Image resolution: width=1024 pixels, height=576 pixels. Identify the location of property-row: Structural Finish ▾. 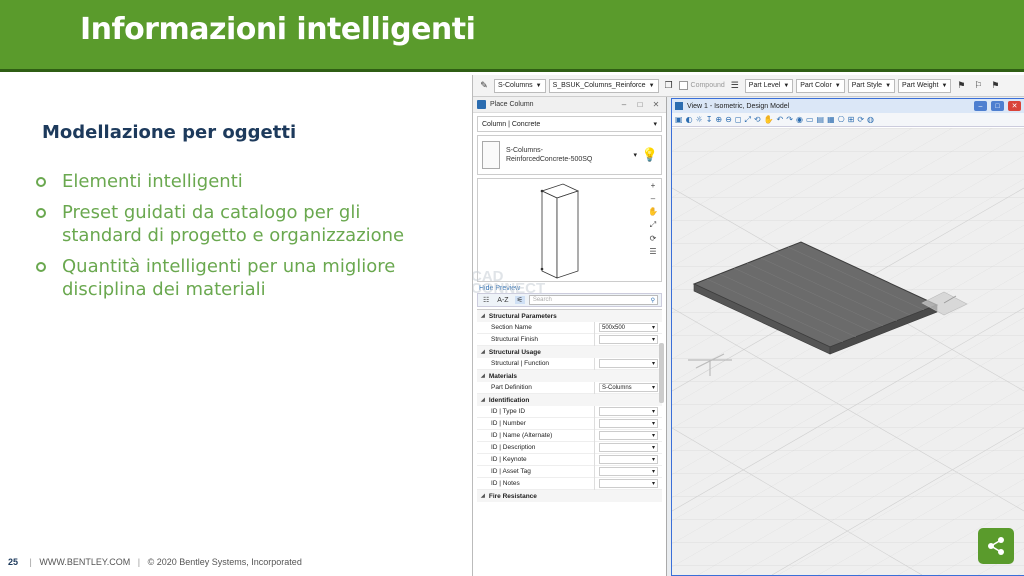
(569, 339).